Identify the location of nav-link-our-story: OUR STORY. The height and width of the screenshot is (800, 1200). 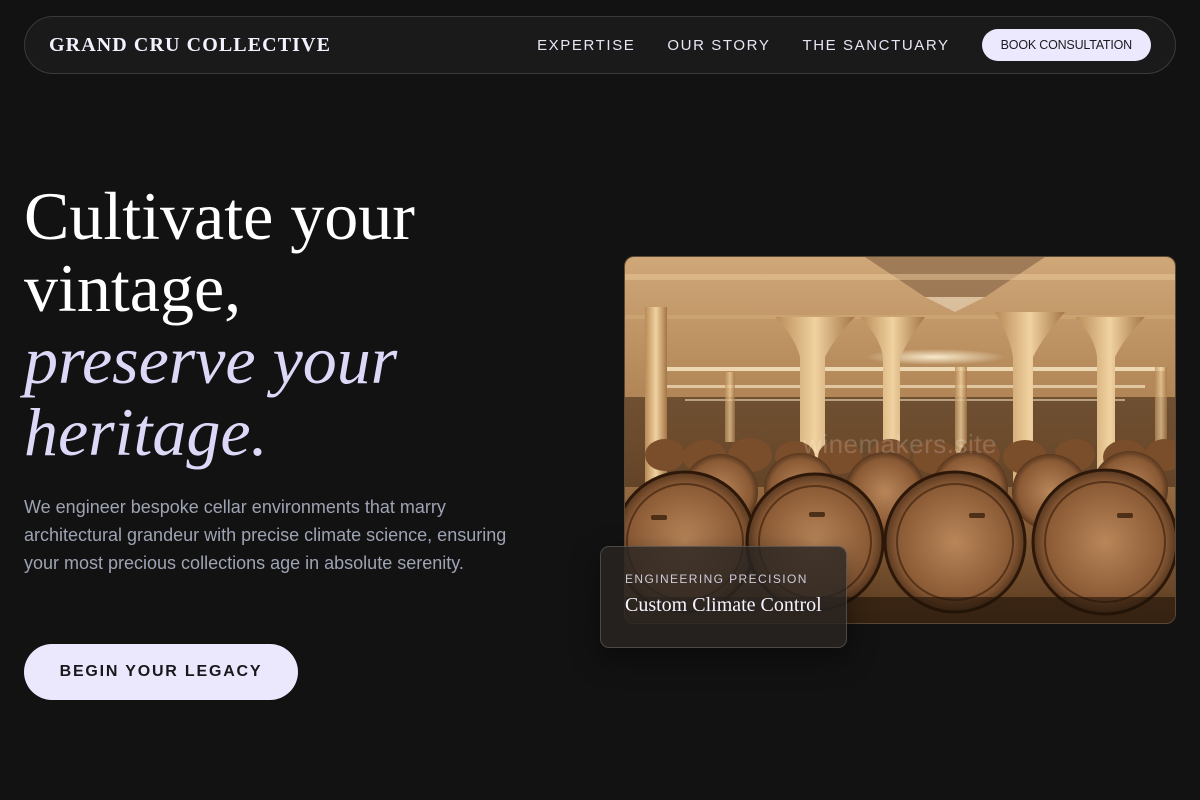
(718, 45).